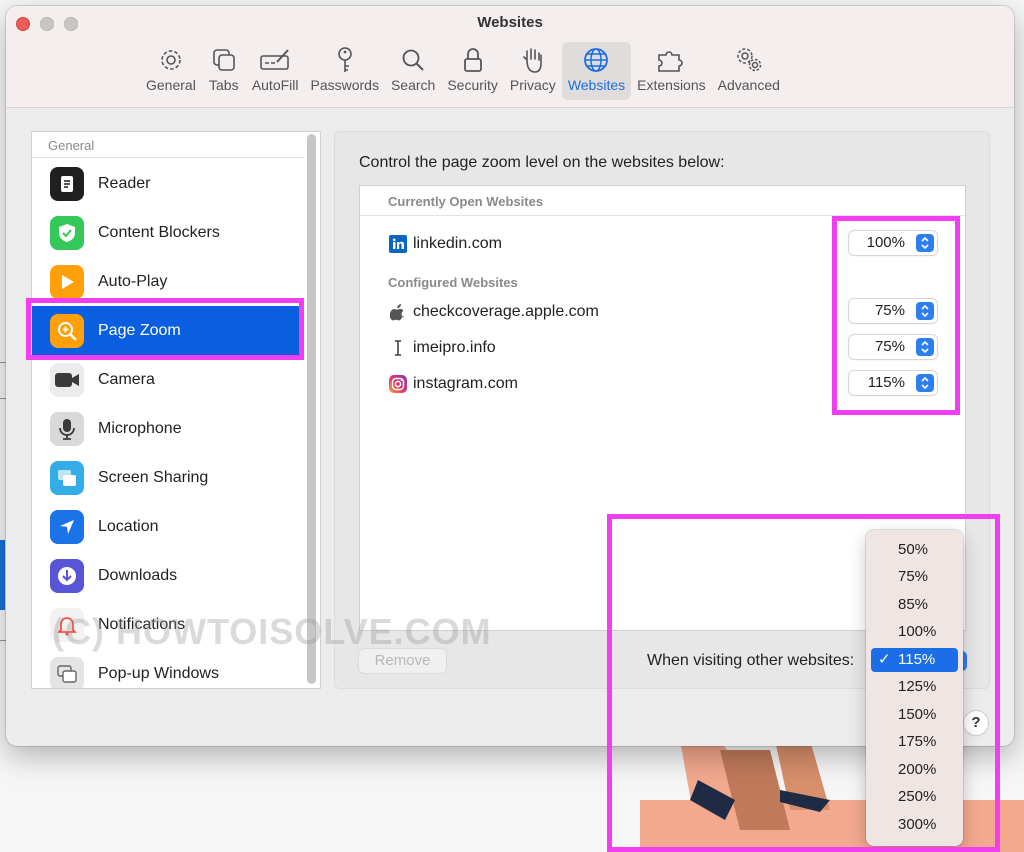 The width and height of the screenshot is (1024, 852). Describe the element at coordinates (275, 85) in the screenshot. I see `tab-label: AutoFill` at that location.